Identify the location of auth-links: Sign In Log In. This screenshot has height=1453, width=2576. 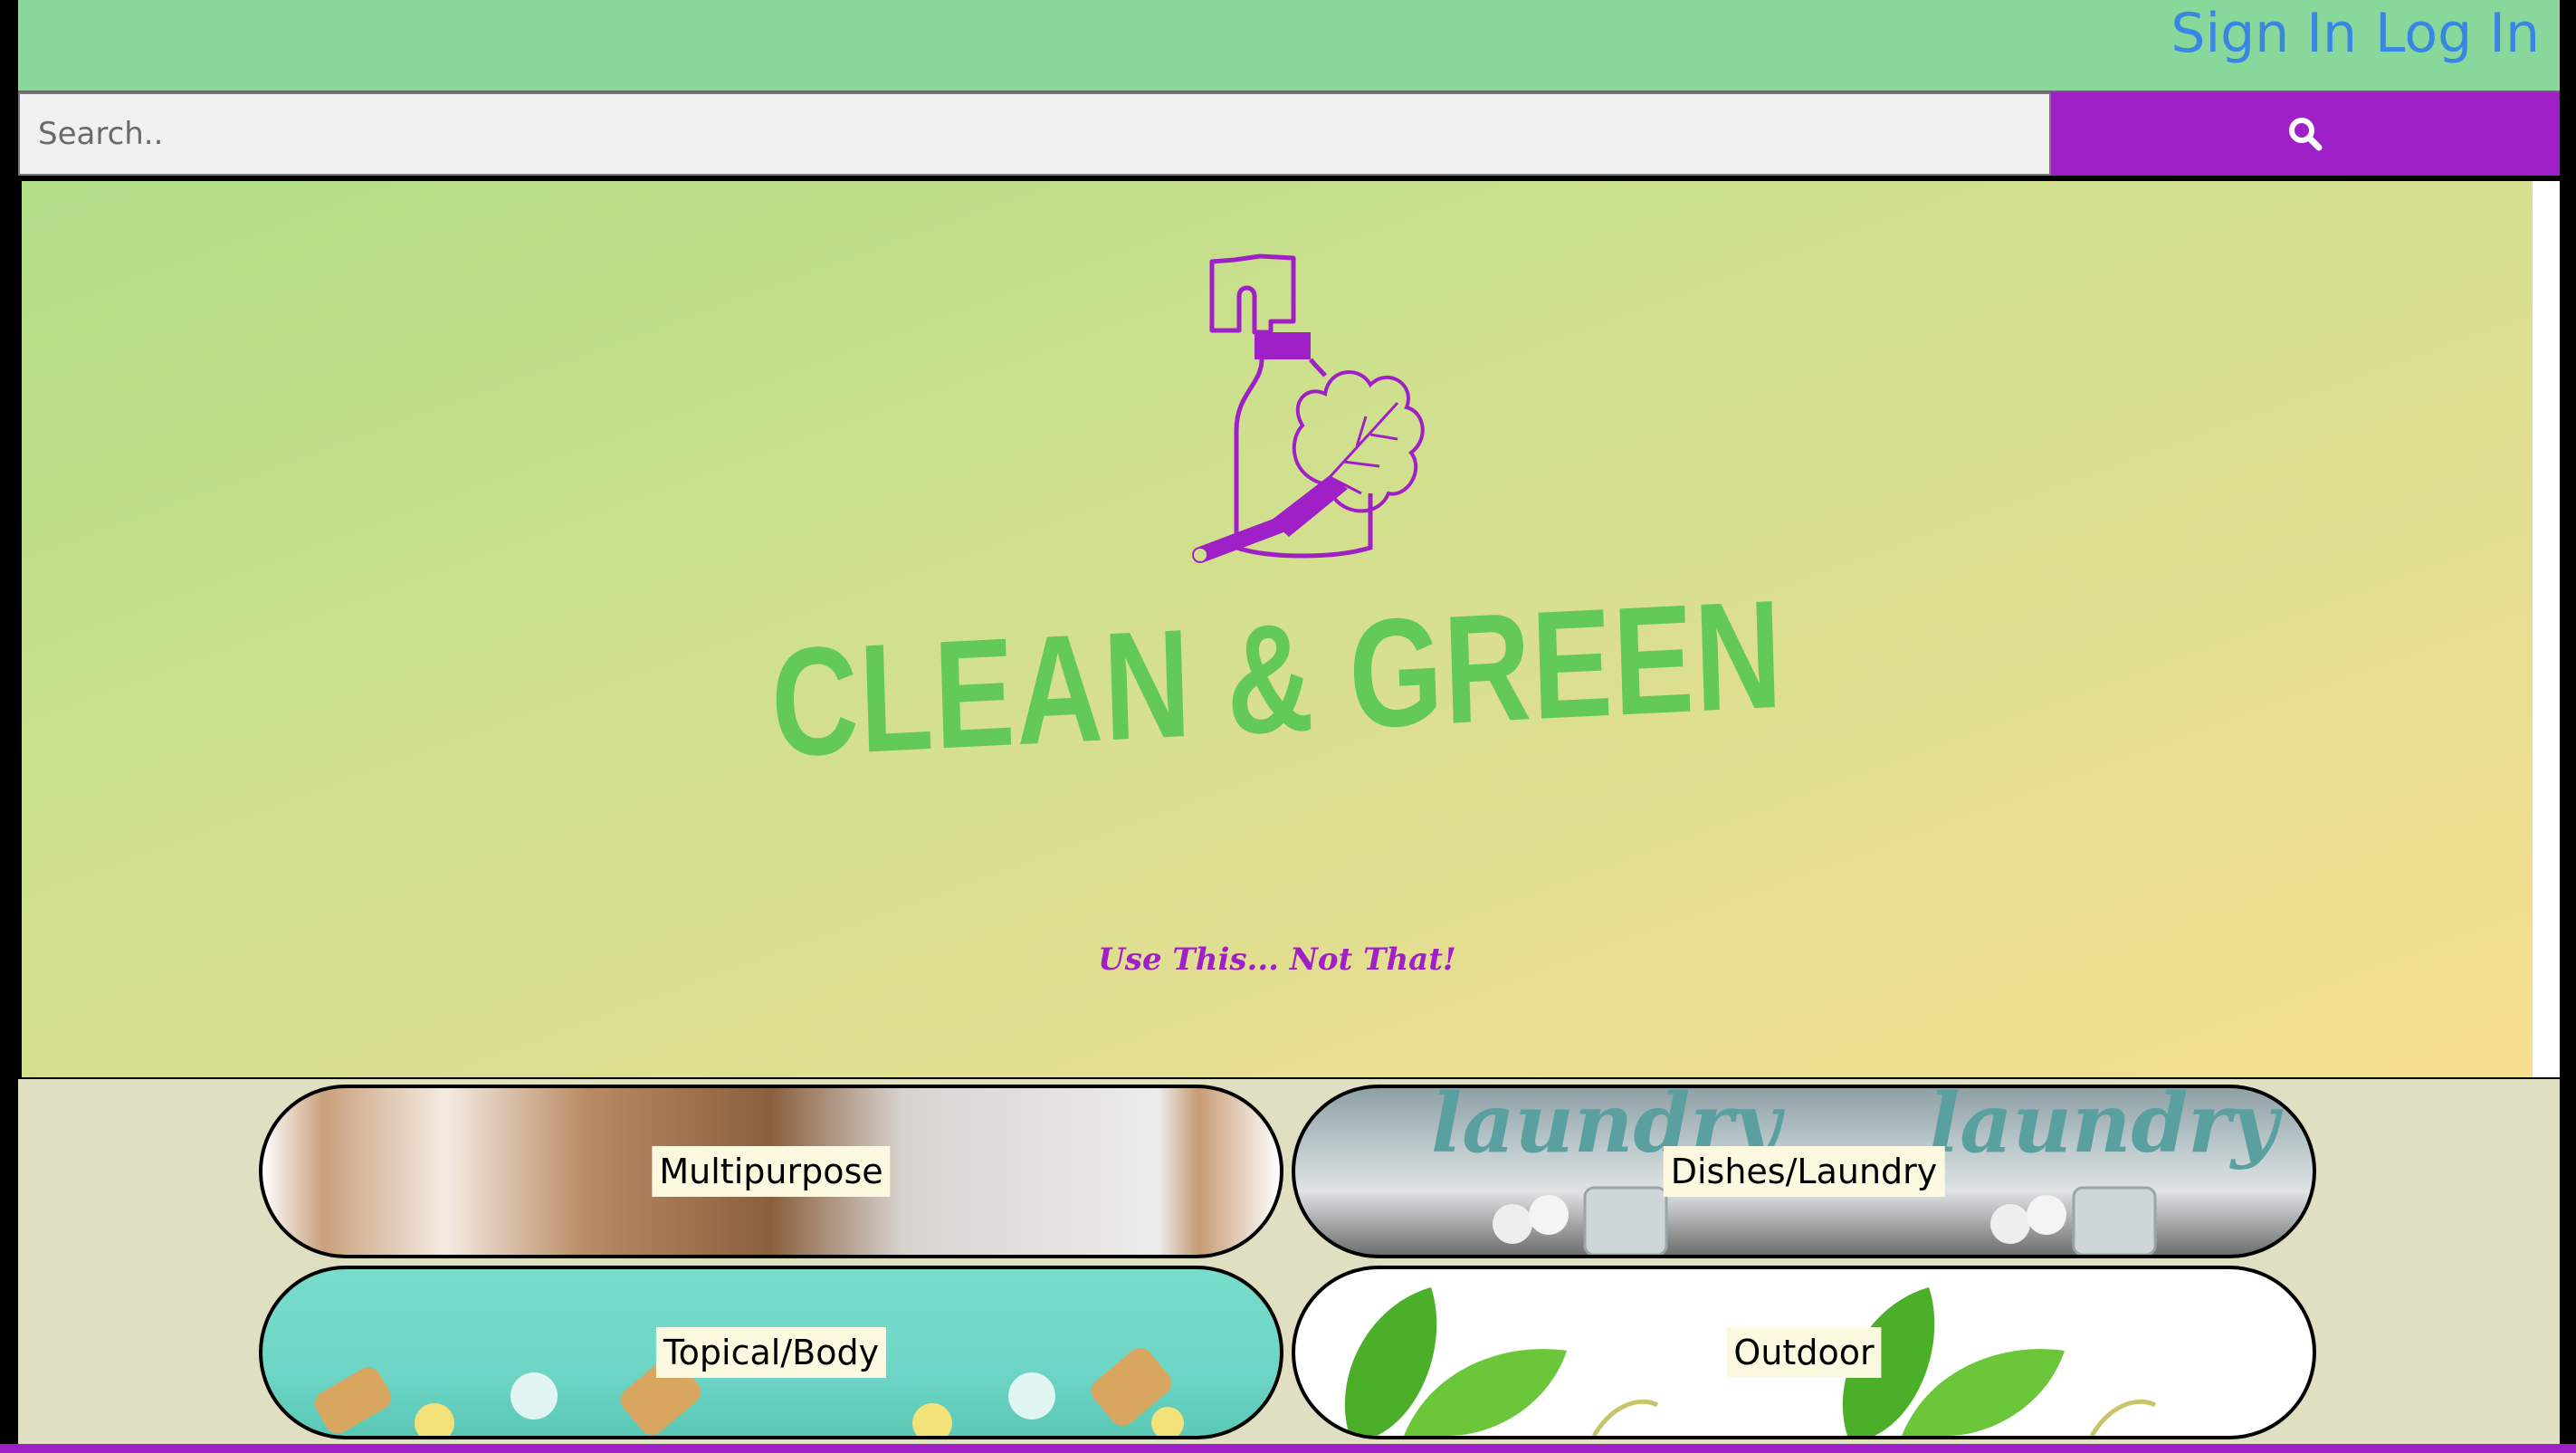
(2355, 33).